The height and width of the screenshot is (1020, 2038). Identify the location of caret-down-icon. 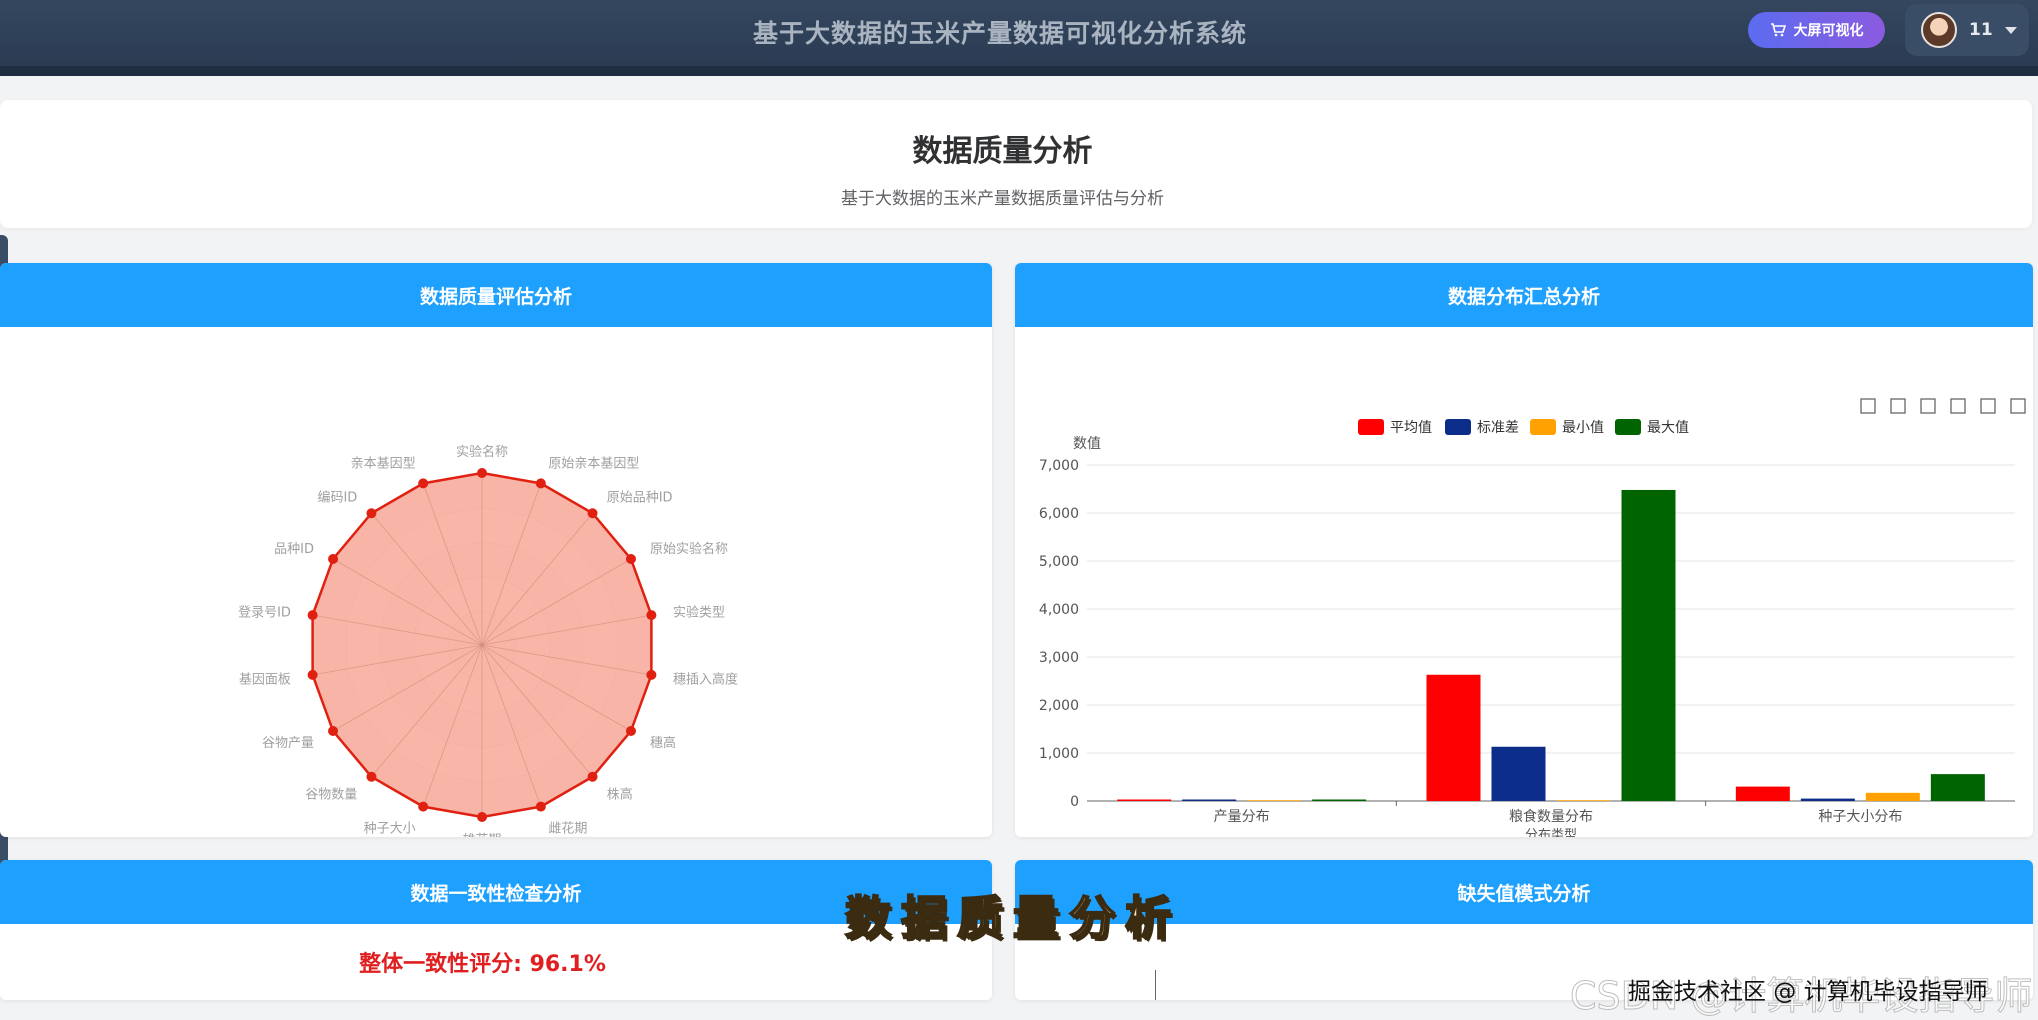
(2010, 30).